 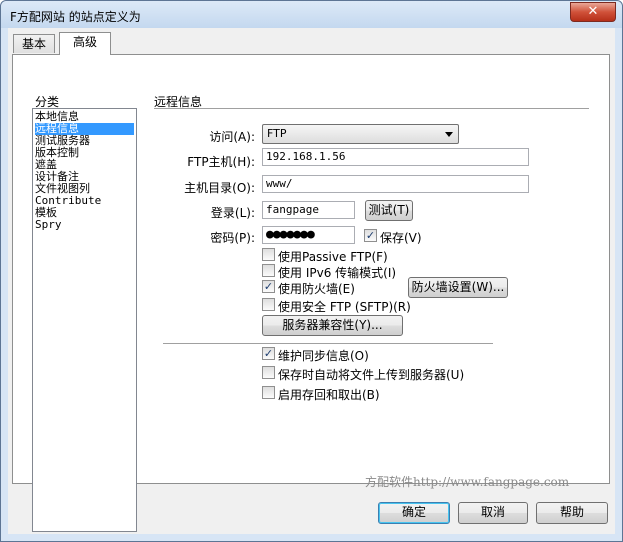 What do you see at coordinates (344, 307) in the screenshot?
I see `sftp-label: 使用安全 FTP (SFTP)(R)` at bounding box center [344, 307].